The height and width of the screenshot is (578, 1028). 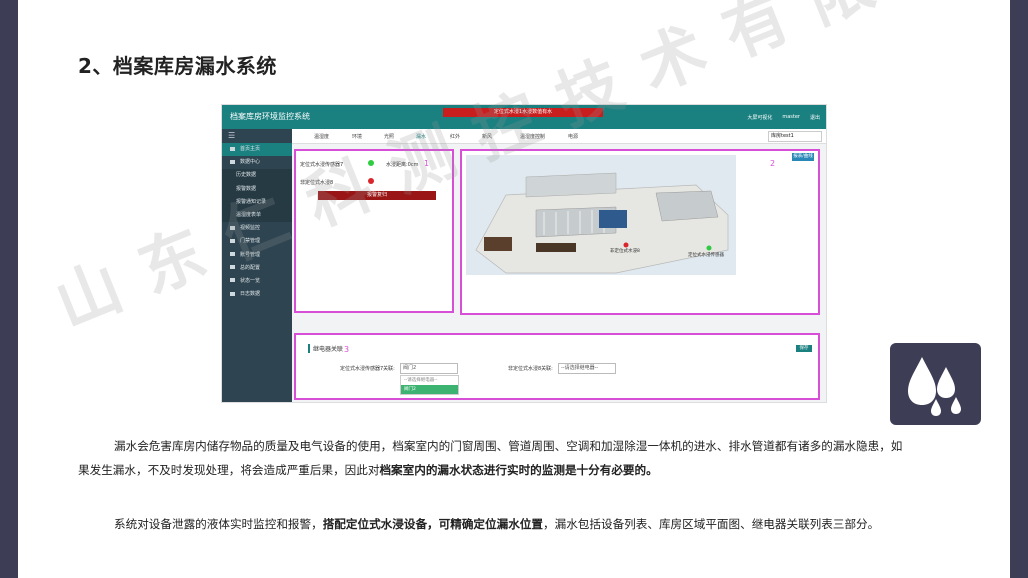 What do you see at coordinates (804, 348) in the screenshot?
I see `save-button: 保存` at bounding box center [804, 348].